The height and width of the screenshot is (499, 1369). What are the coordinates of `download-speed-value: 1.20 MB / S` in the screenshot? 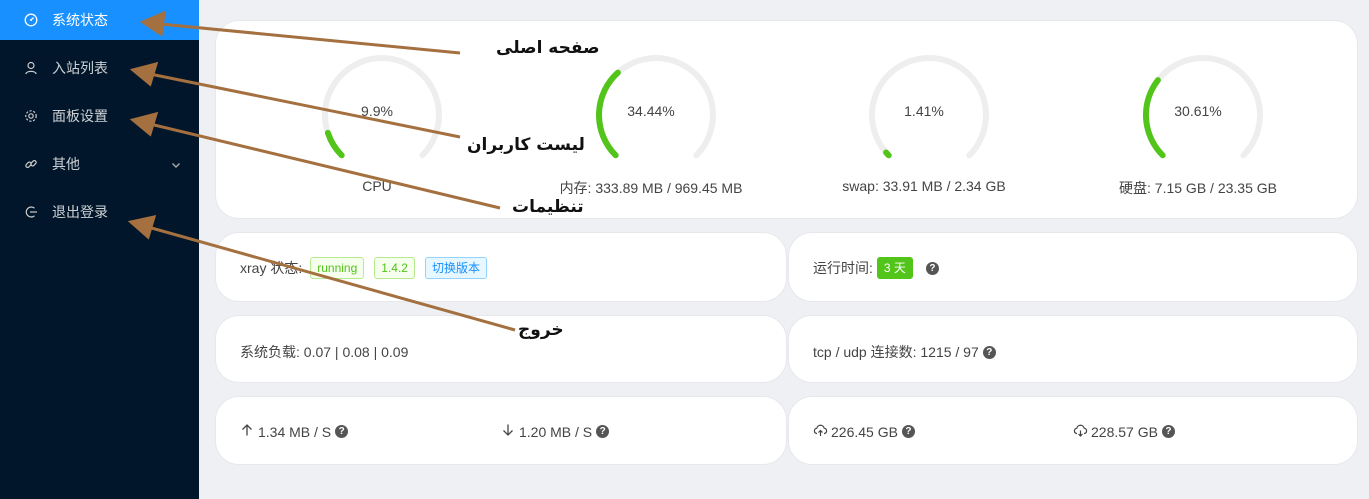 It's located at (556, 431).